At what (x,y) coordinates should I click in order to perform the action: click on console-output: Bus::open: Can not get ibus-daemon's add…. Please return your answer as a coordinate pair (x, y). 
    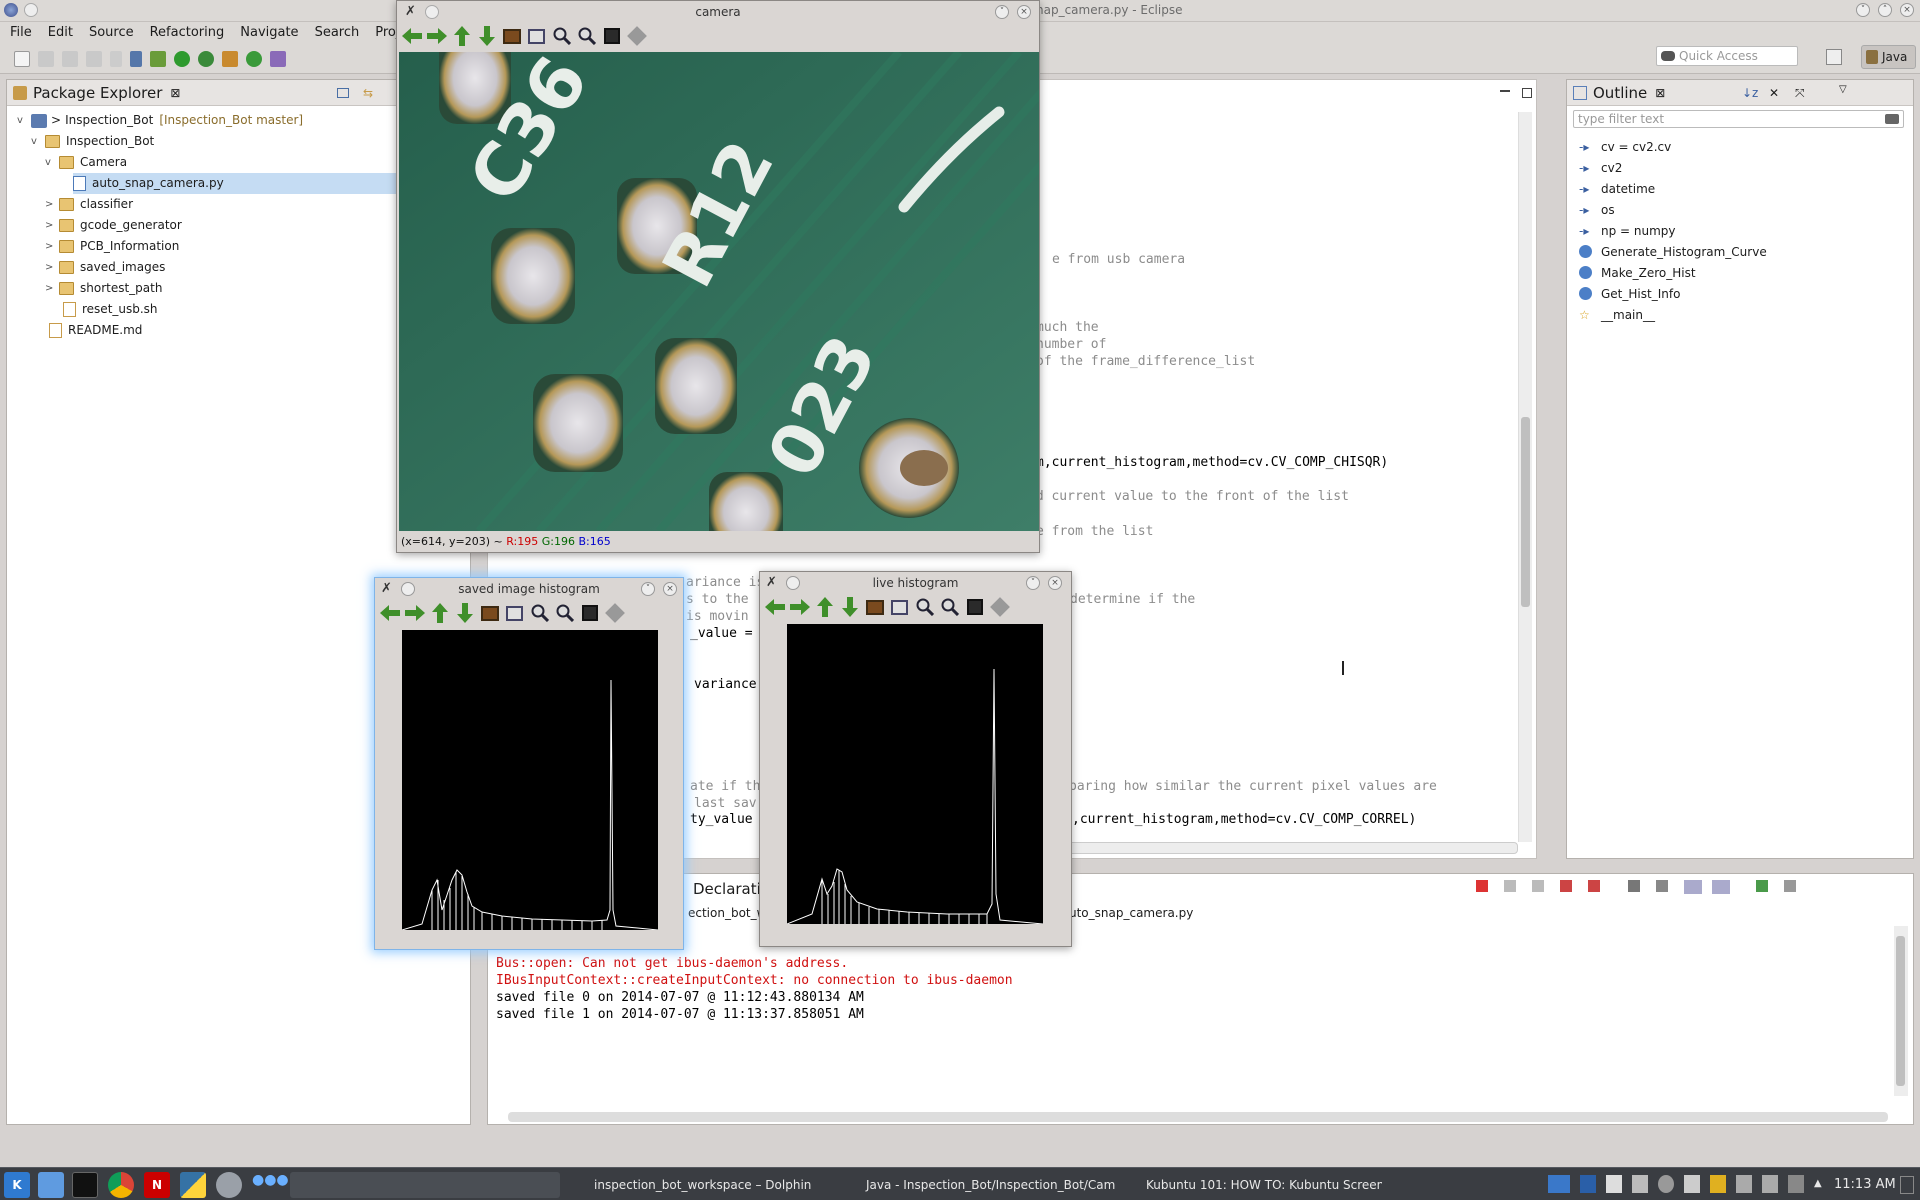
    Looking at the image, I should click on (754, 989).